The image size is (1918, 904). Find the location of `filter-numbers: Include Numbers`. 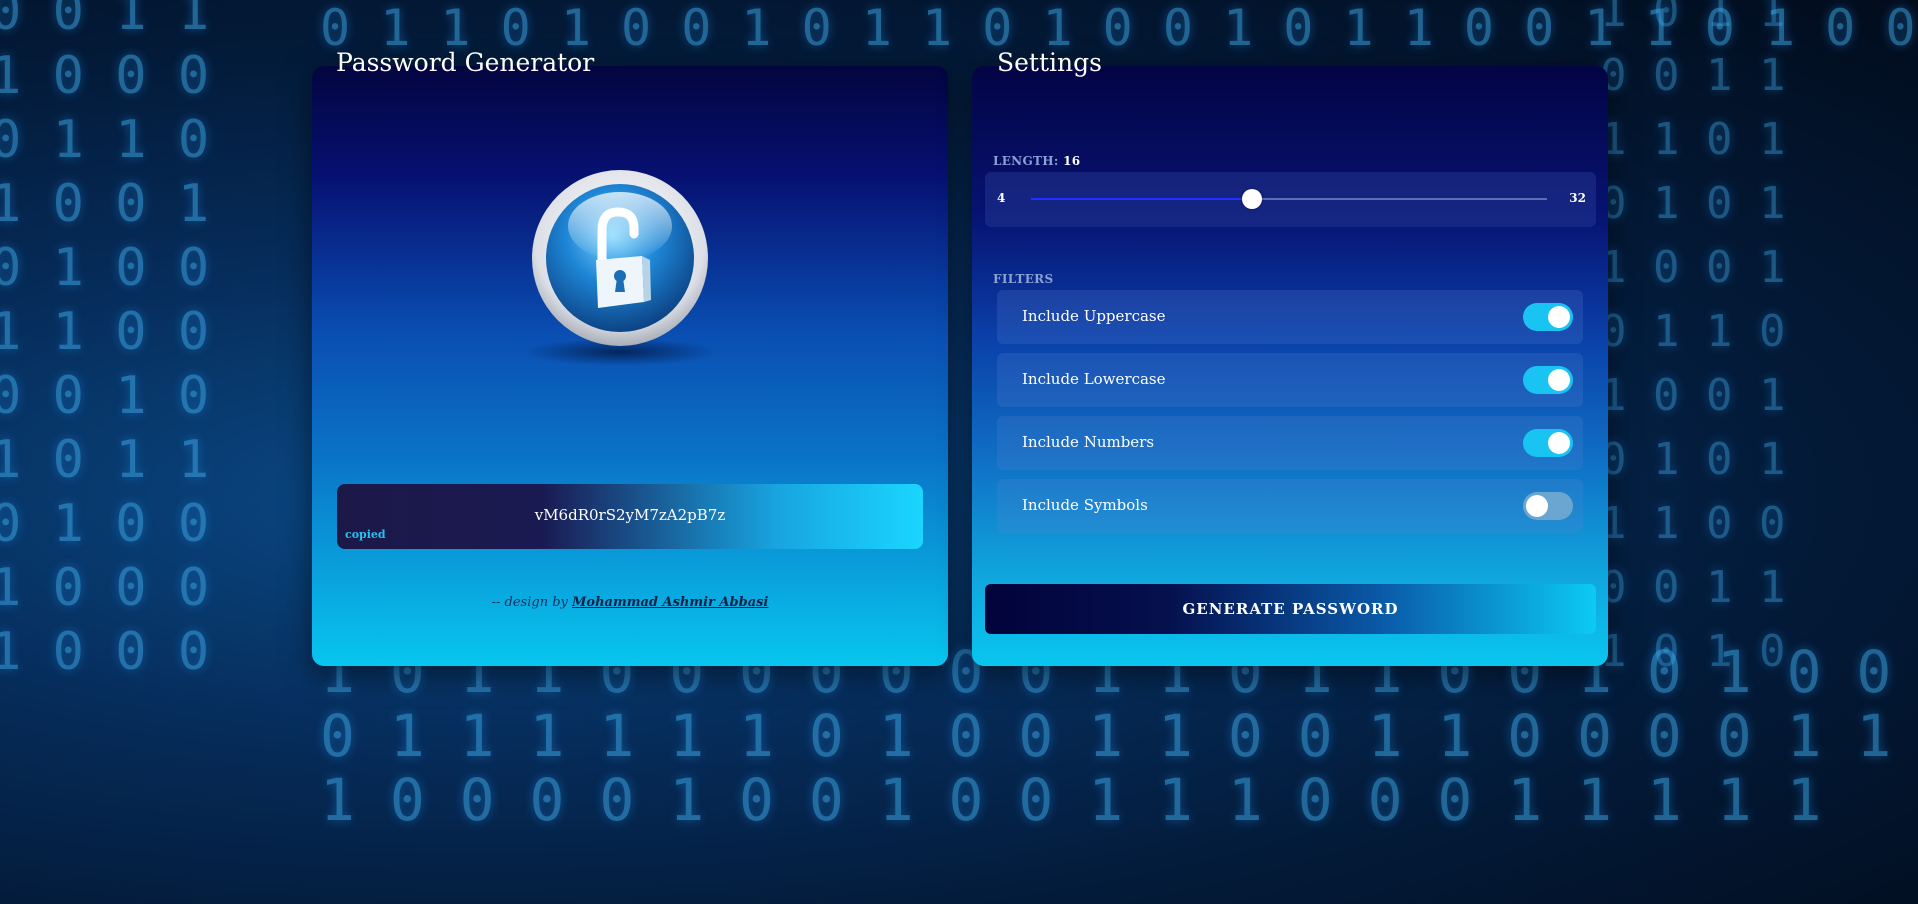

filter-numbers: Include Numbers is located at coordinates (1290, 443).